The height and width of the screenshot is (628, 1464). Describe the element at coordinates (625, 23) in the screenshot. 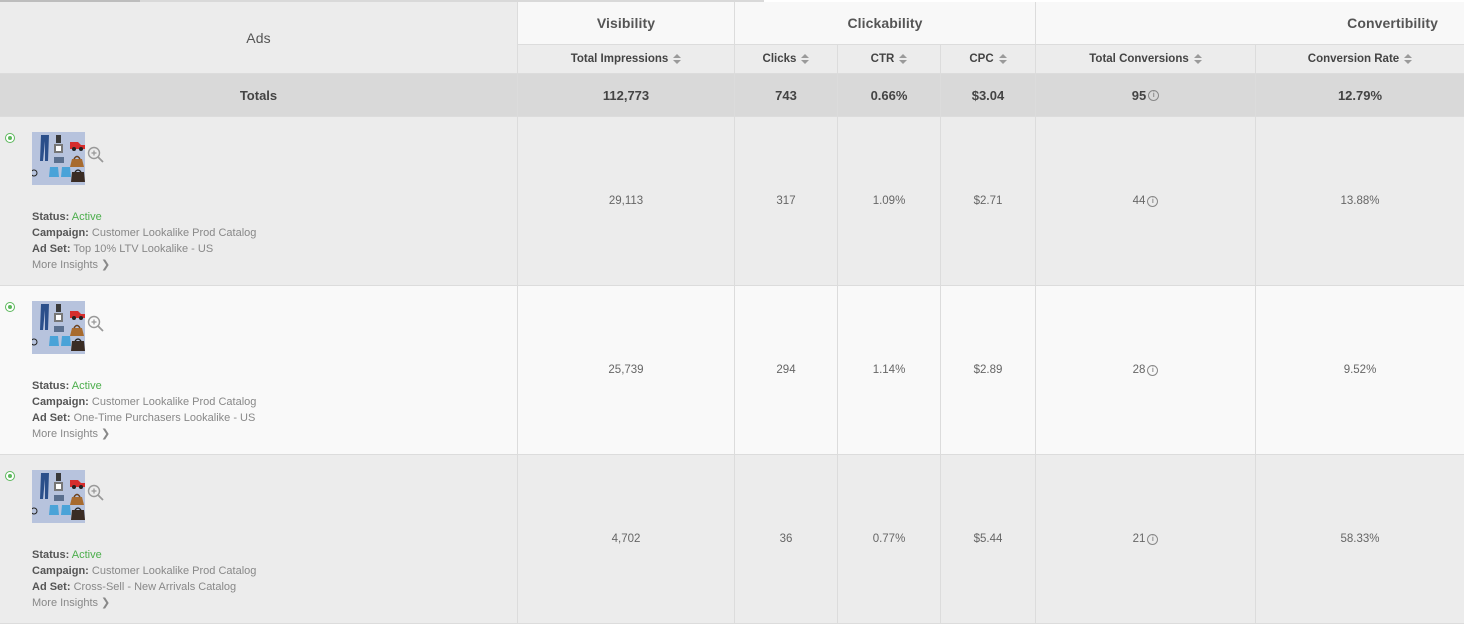

I see `visibility-group-header: Visibility` at that location.